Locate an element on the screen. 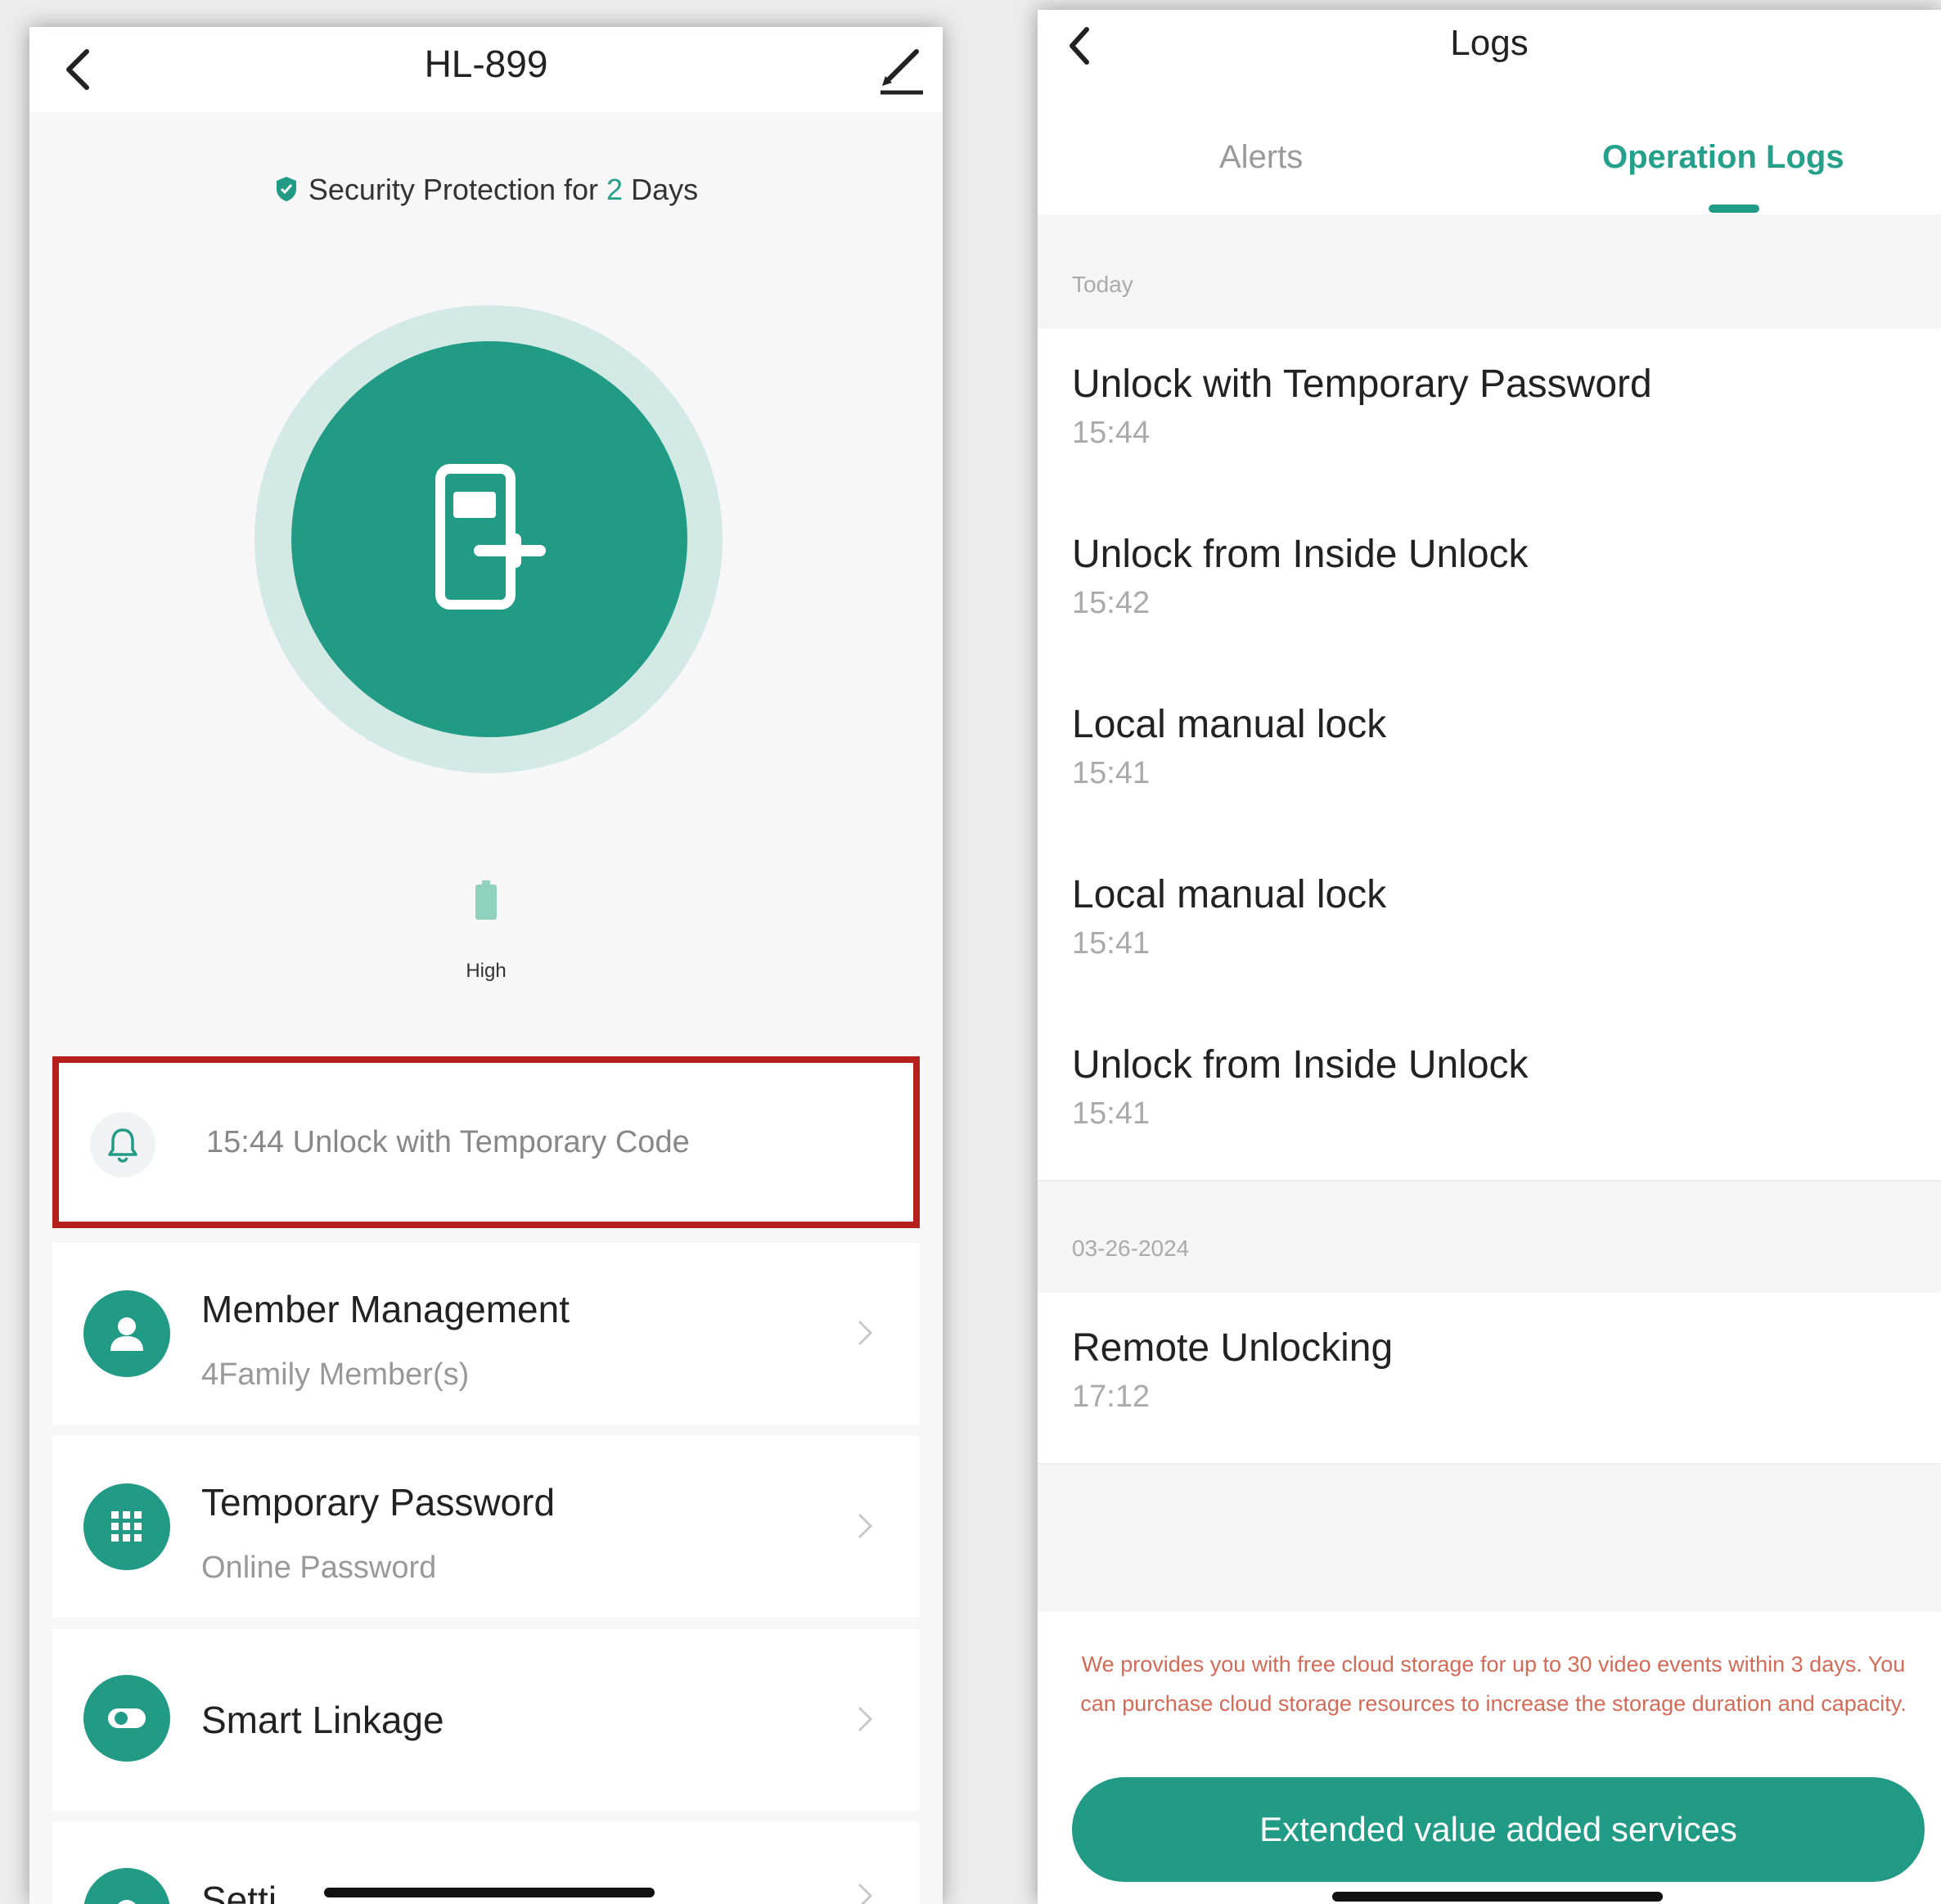 The height and width of the screenshot is (1904, 1941). bell-icon-circle is located at coordinates (123, 1144).